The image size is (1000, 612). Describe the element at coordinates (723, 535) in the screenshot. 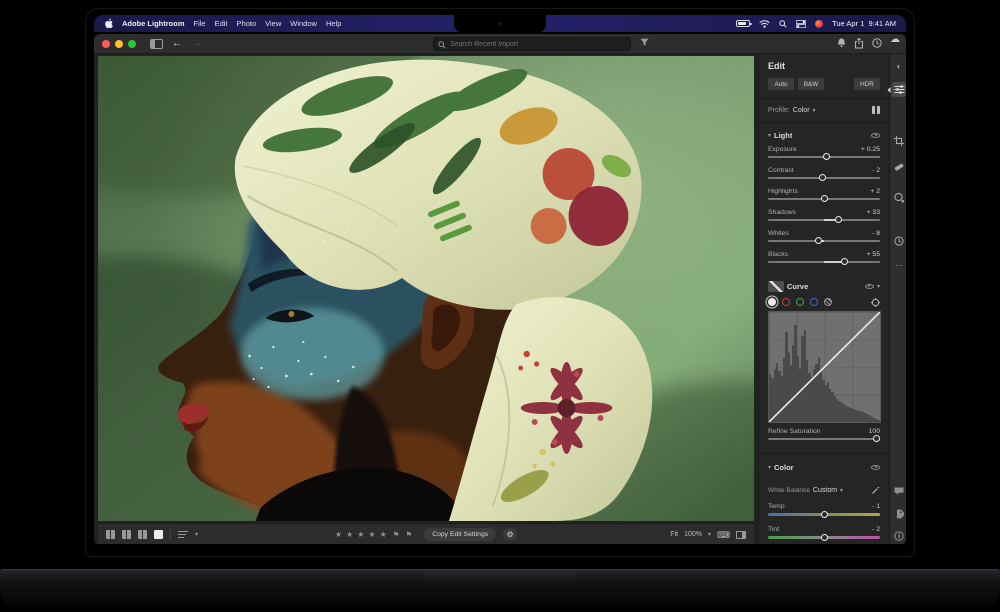

I see `keyboard-shortcuts-icon: ⌨` at that location.